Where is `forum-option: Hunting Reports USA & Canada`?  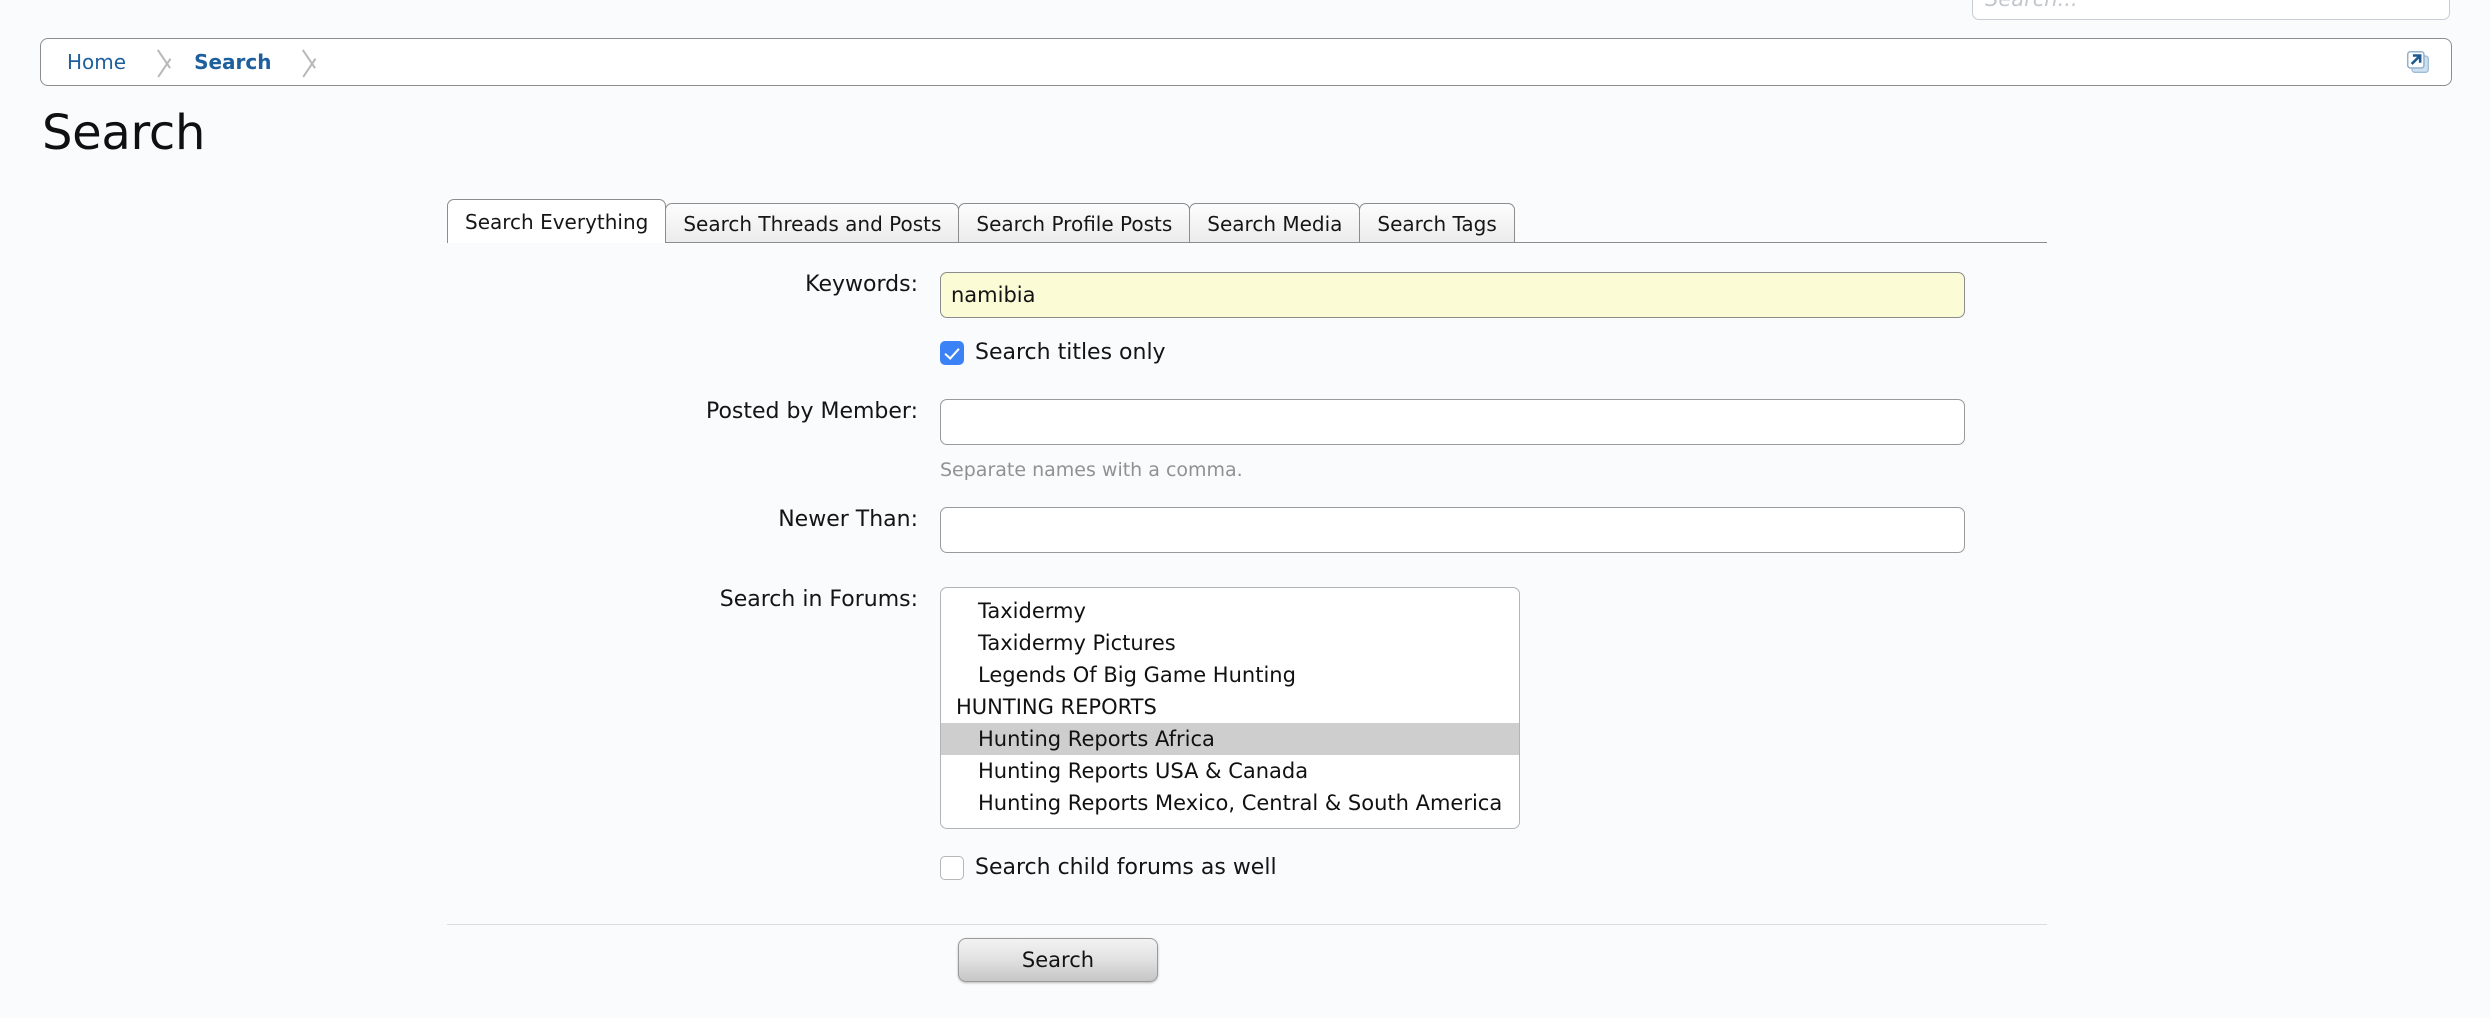
forum-option: Hunting Reports USA & Canada is located at coordinates (1230, 771).